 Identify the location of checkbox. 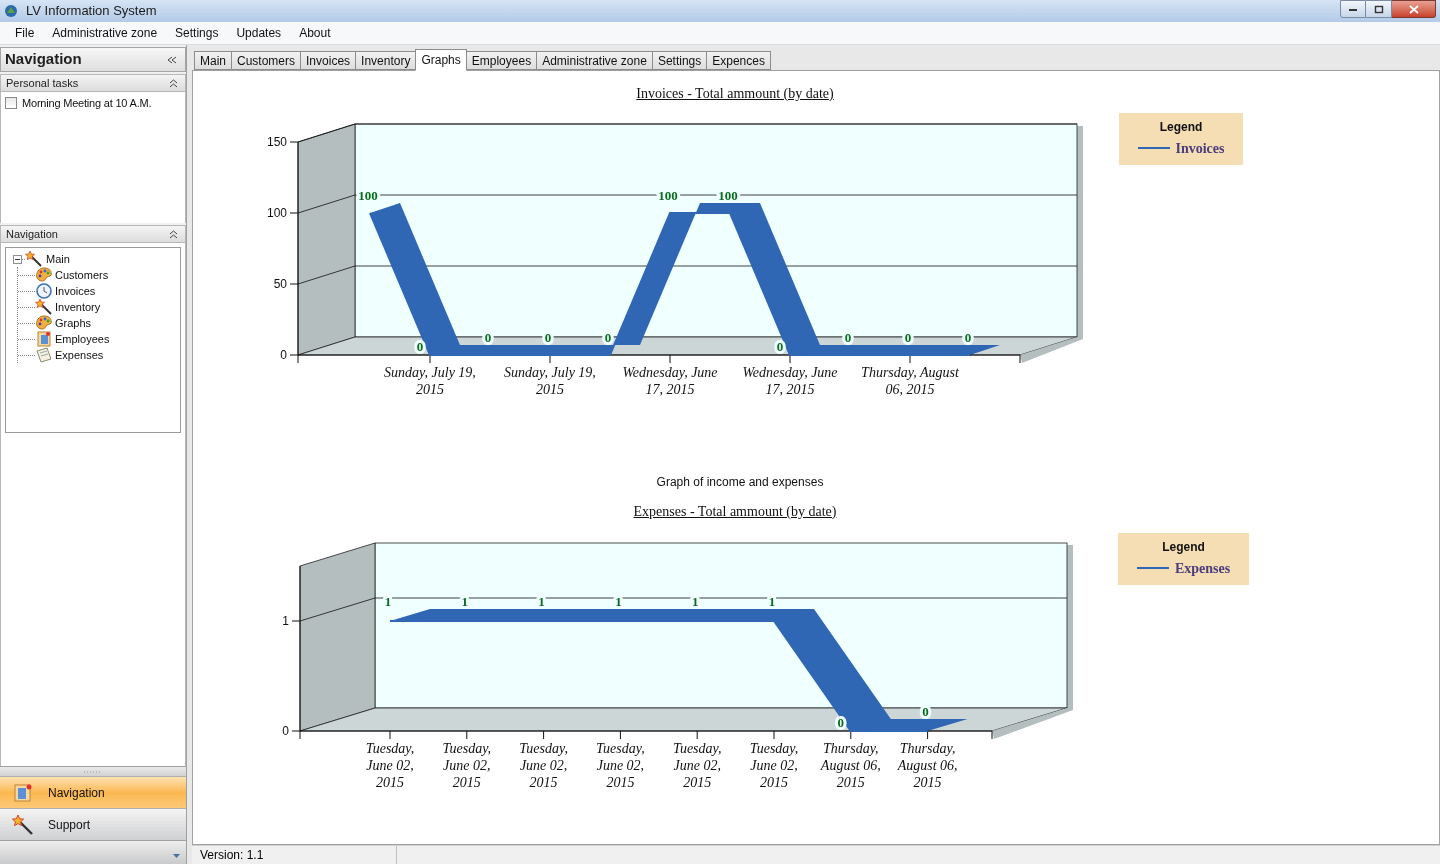
(11, 103).